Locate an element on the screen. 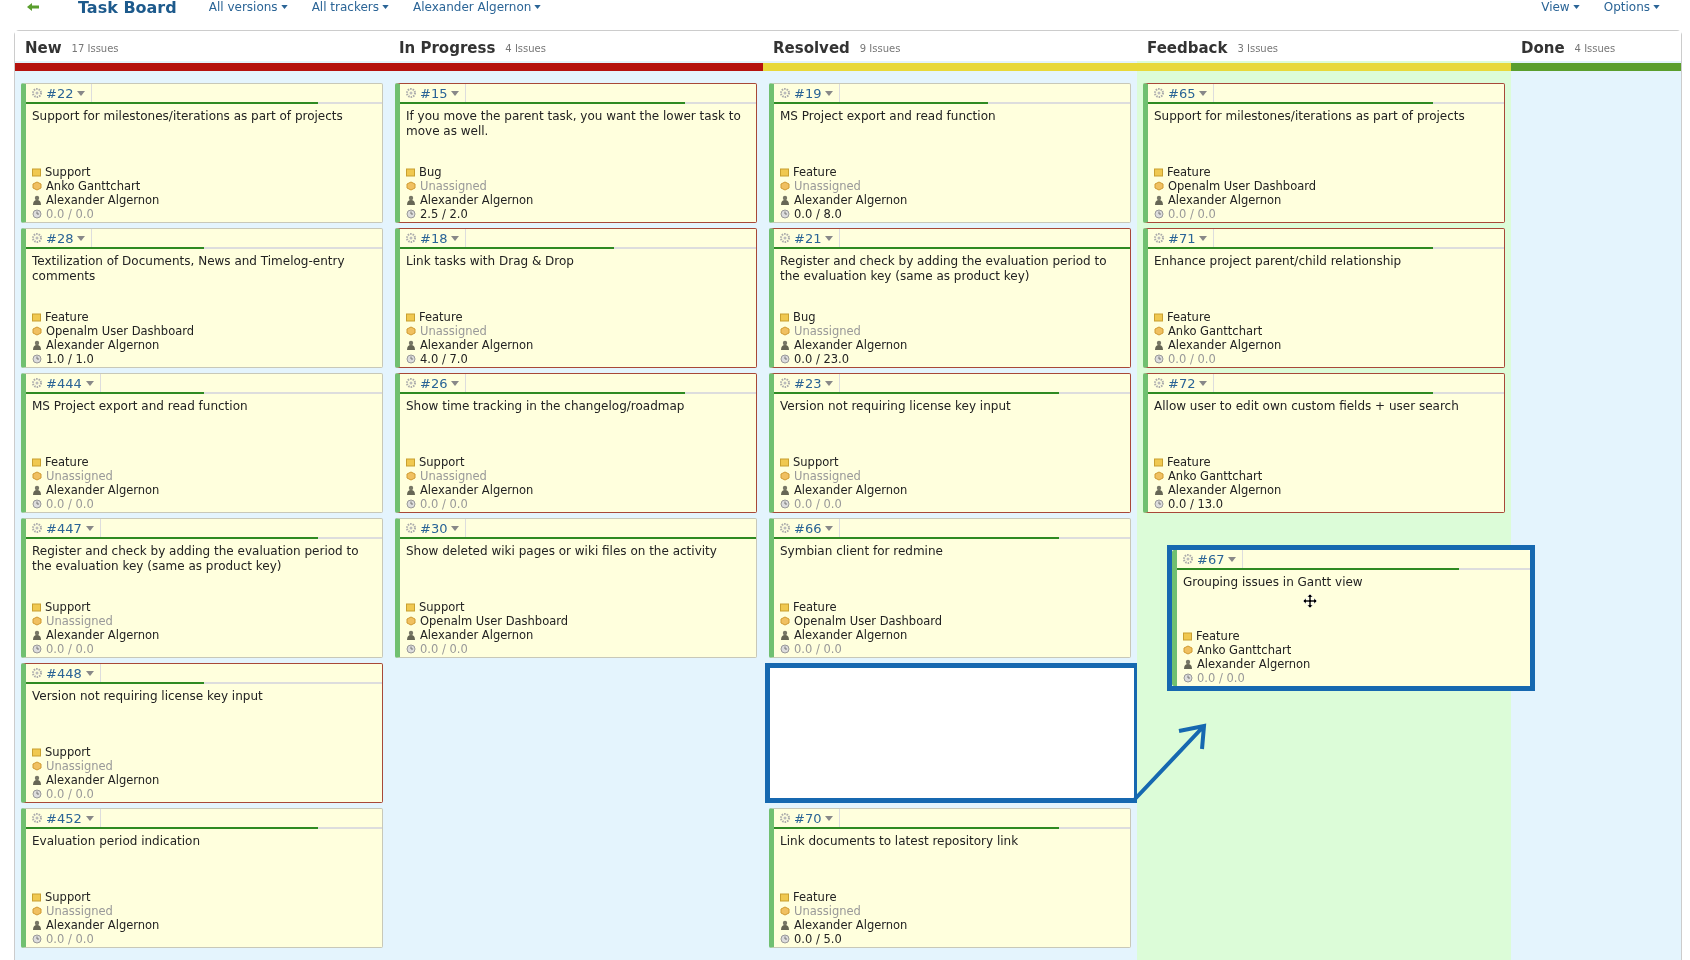  issue-id-link: #67 is located at coordinates (1211, 559).